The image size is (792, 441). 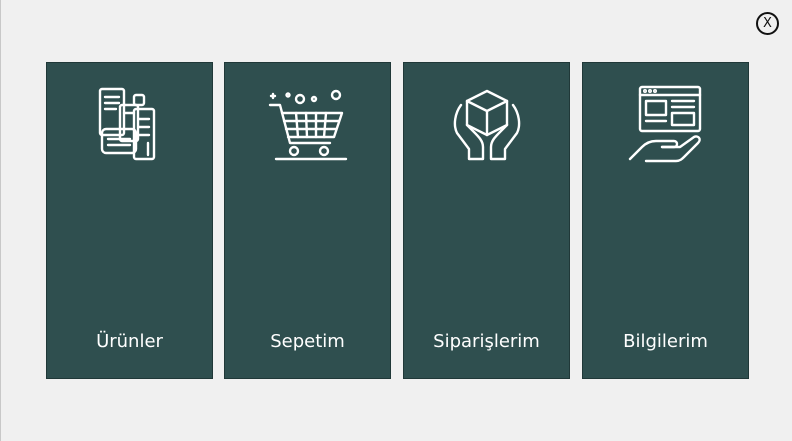 What do you see at coordinates (666, 125) in the screenshot?
I see `webpage-on-hand-icon` at bounding box center [666, 125].